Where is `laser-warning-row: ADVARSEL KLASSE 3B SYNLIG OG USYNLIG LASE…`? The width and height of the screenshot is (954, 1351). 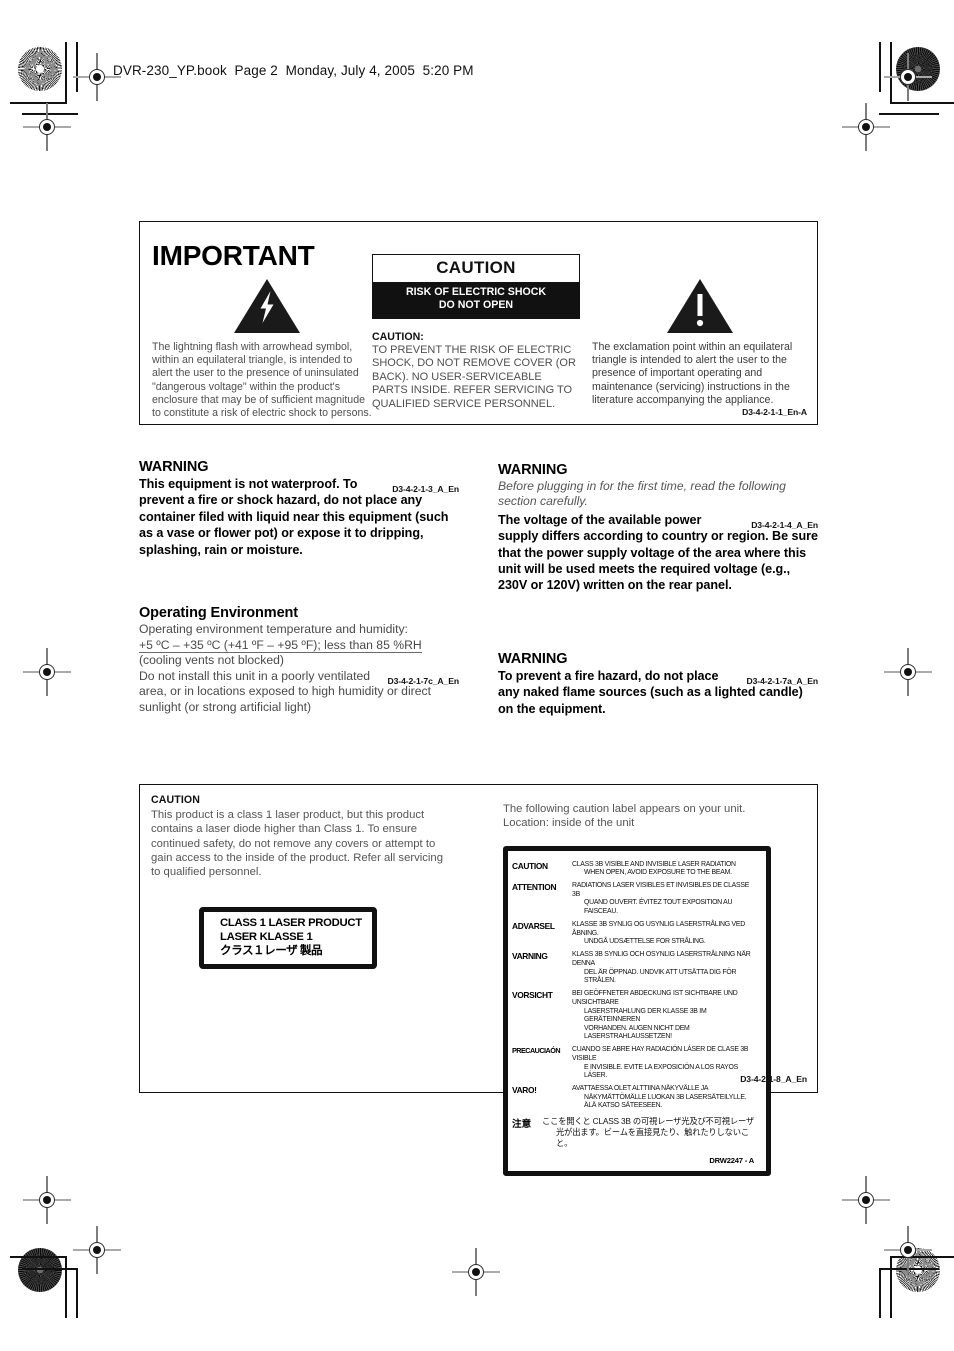
laser-warning-row: ADVARSEL KLASSE 3B SYNLIG OG USYNLIG LASE… is located at coordinates (635, 934).